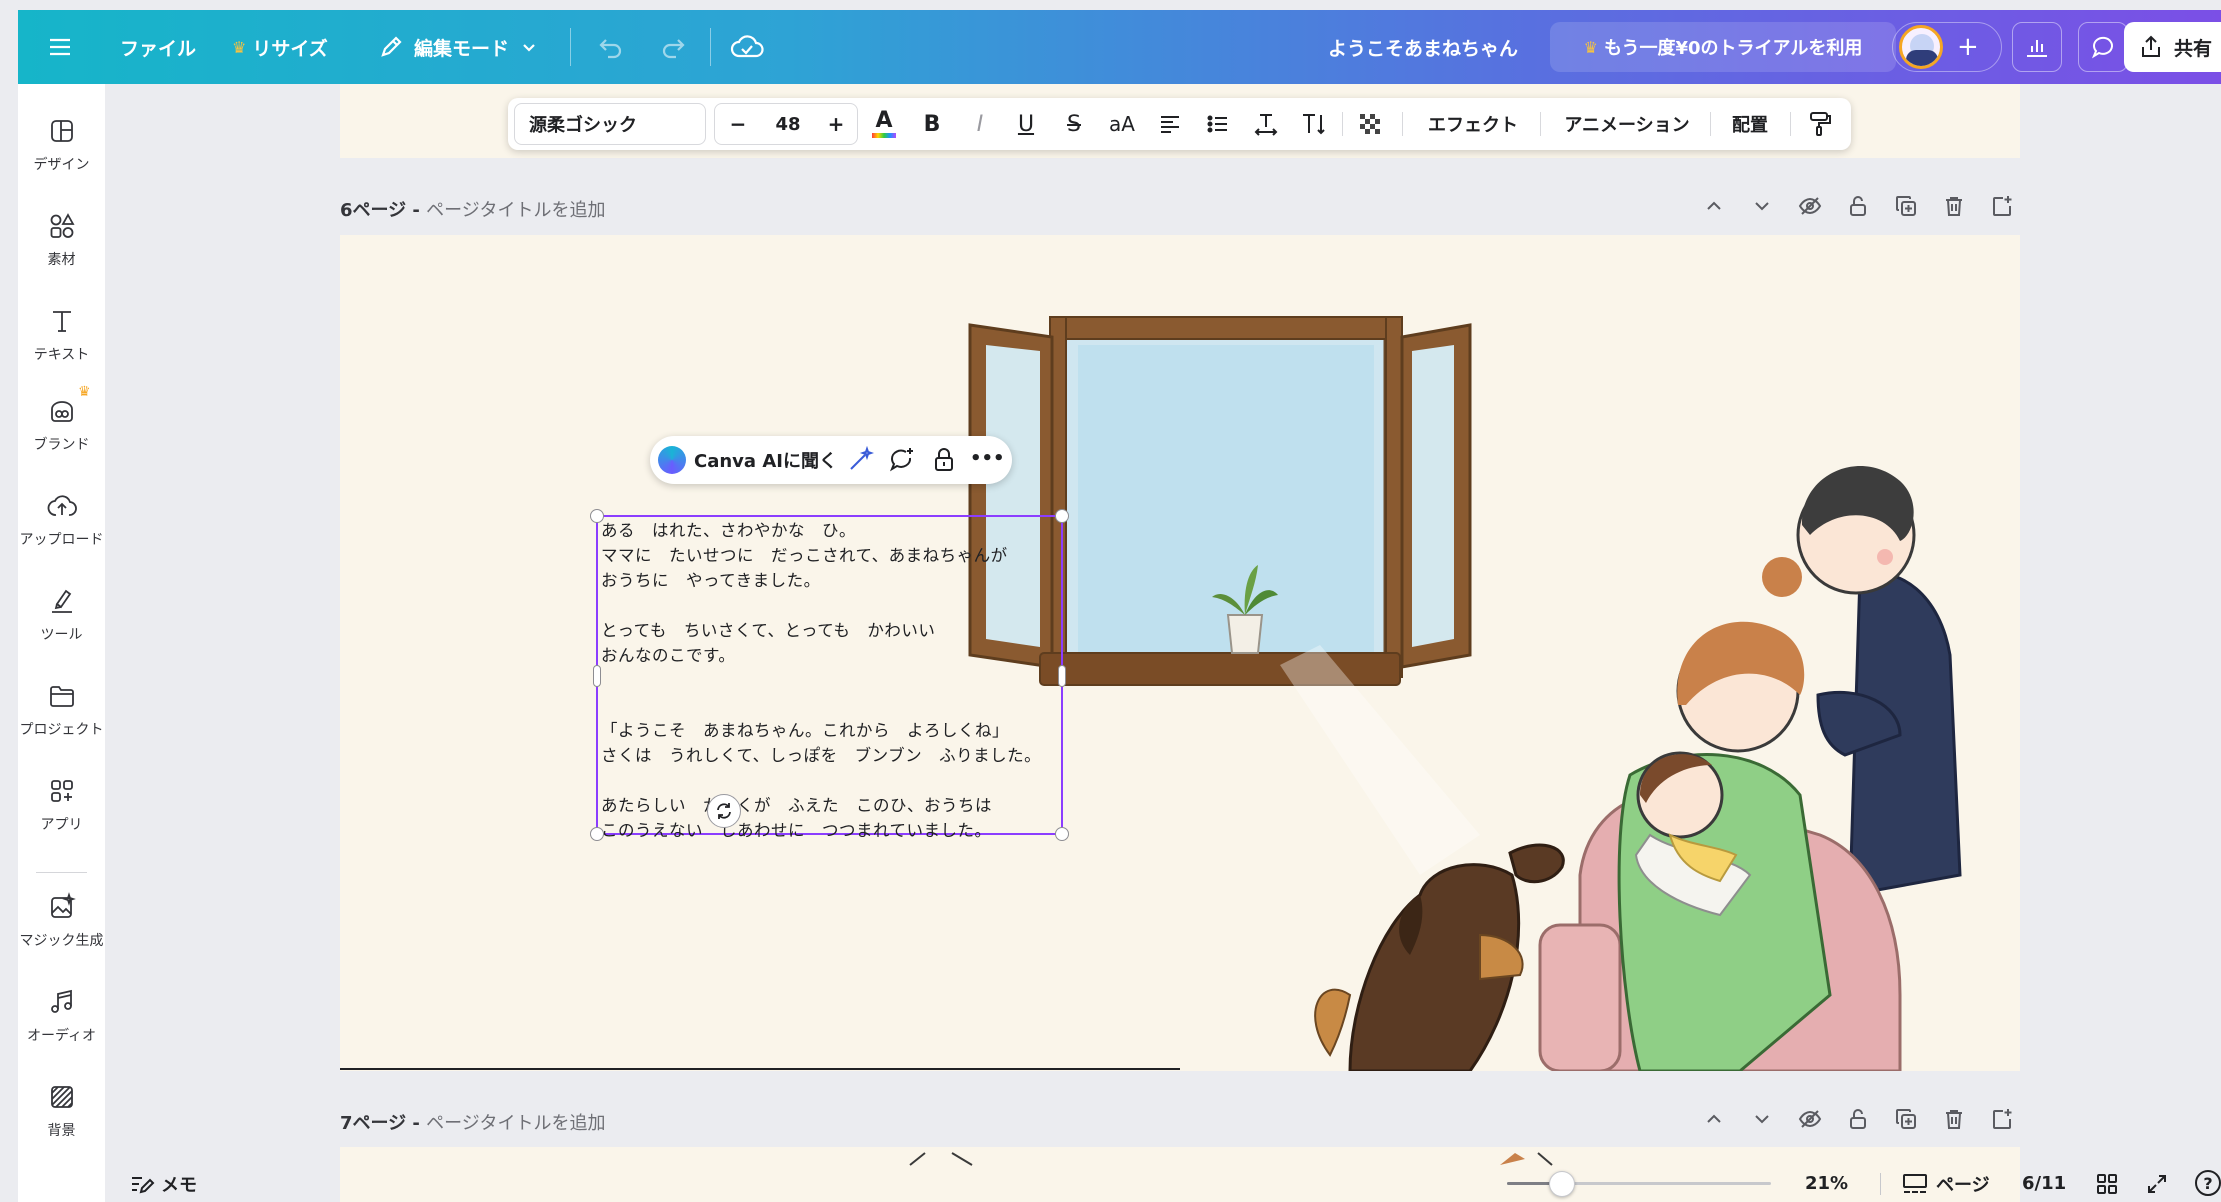 The width and height of the screenshot is (2221, 1202). I want to click on help-button: ?, so click(2208, 1183).